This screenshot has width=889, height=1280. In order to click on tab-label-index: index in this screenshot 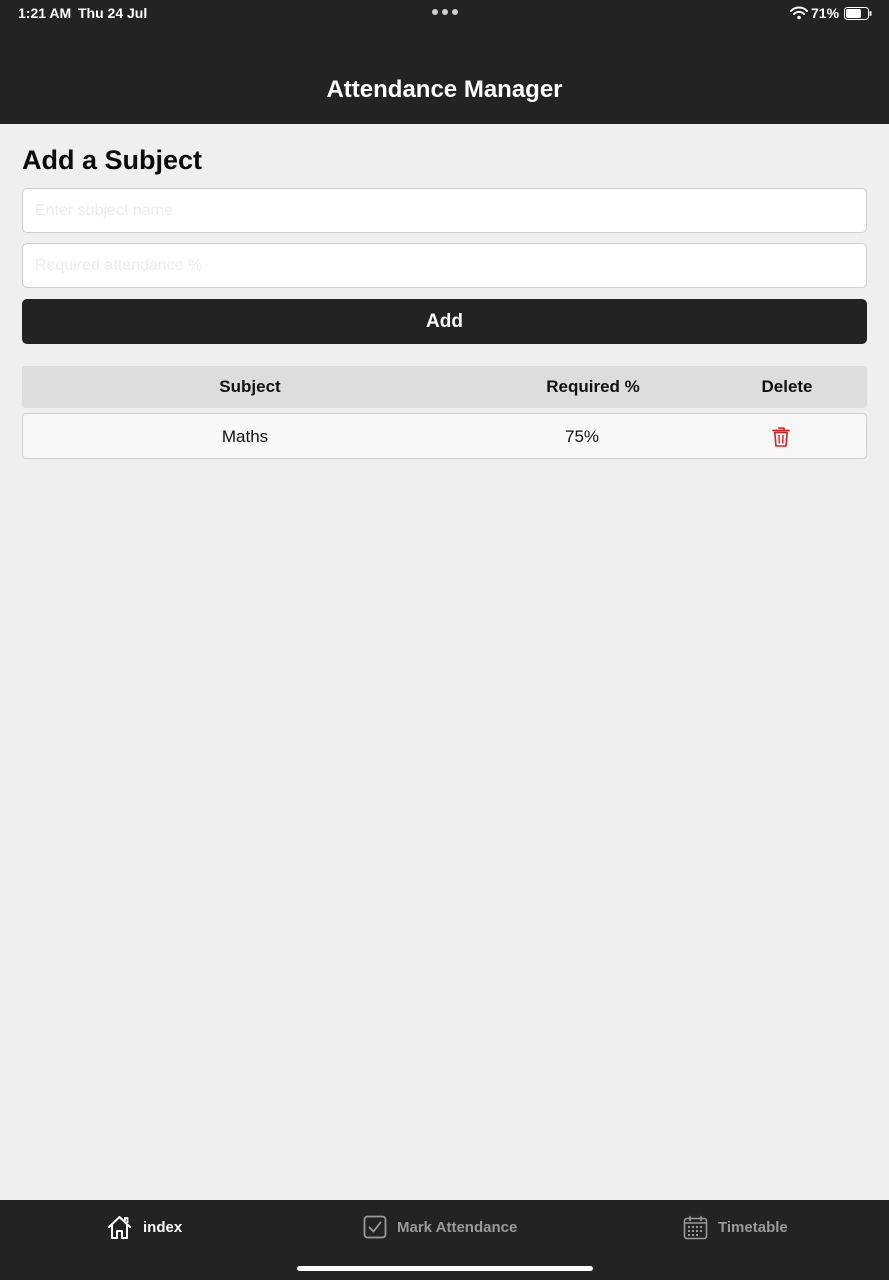, I will do `click(163, 1227)`.